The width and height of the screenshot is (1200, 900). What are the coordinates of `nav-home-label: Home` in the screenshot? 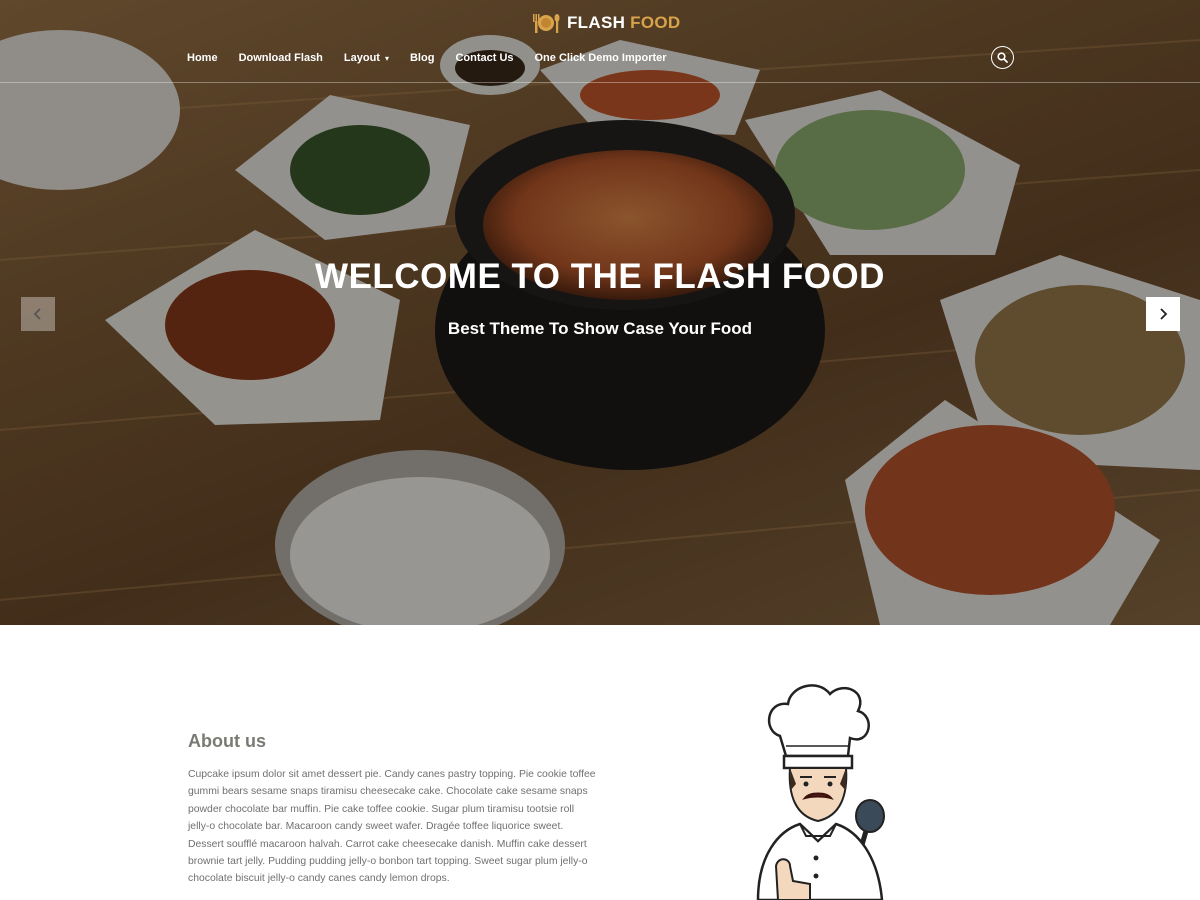 It's located at (202, 58).